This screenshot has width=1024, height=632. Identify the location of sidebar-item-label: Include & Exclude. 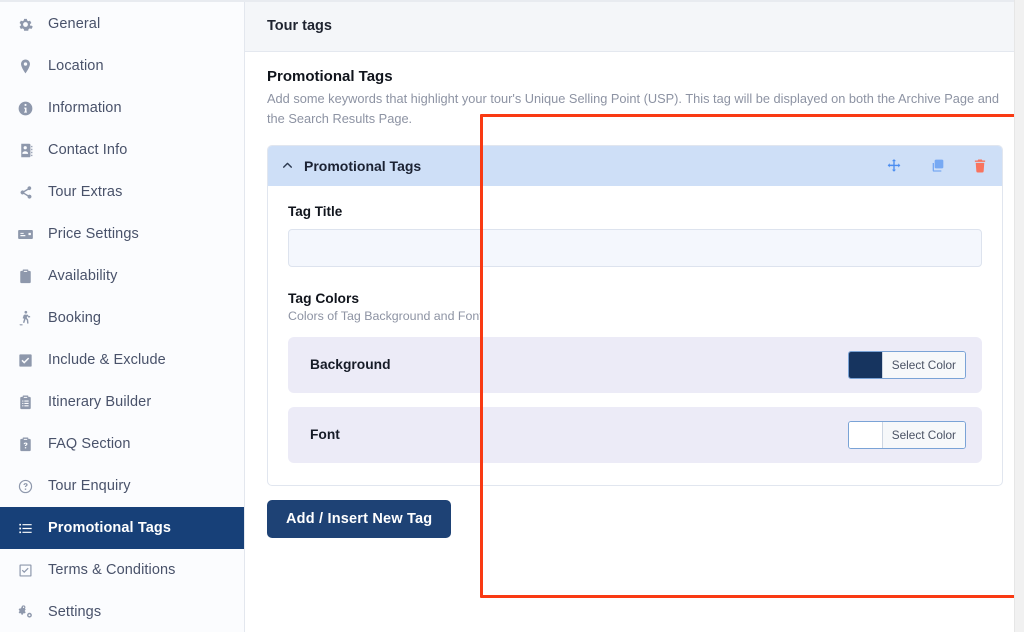
(107, 360).